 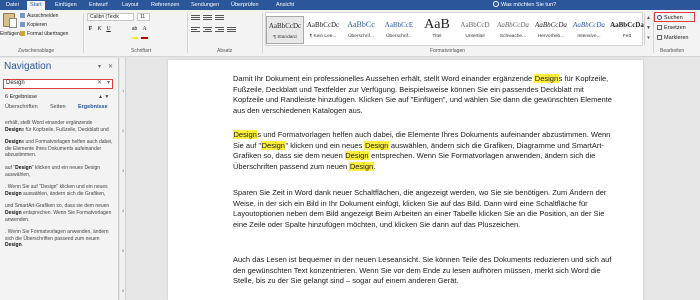 I want to click on format-painter-button: Format übertragen, so click(x=44, y=34).